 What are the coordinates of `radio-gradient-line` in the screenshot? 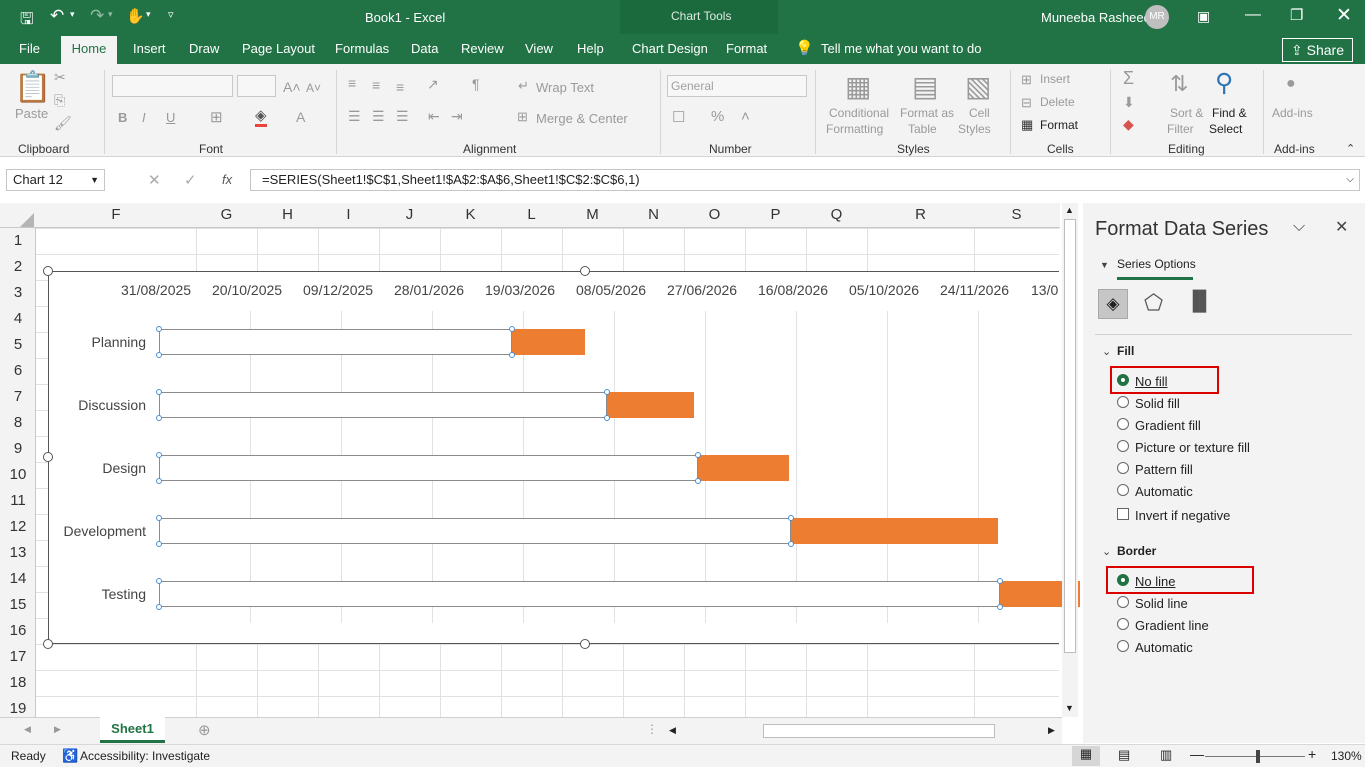 It's located at (1123, 624).